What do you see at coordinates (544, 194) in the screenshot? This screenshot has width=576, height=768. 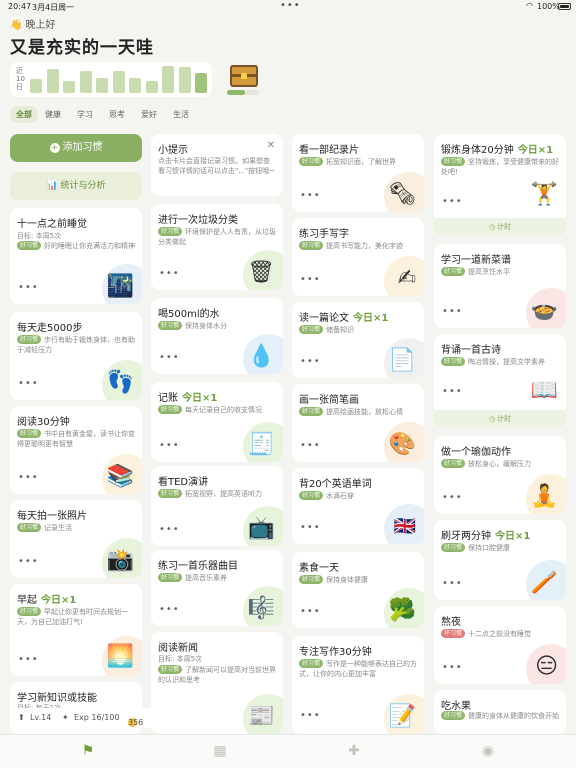 I see `weightlifter-icon: 🏋` at bounding box center [544, 194].